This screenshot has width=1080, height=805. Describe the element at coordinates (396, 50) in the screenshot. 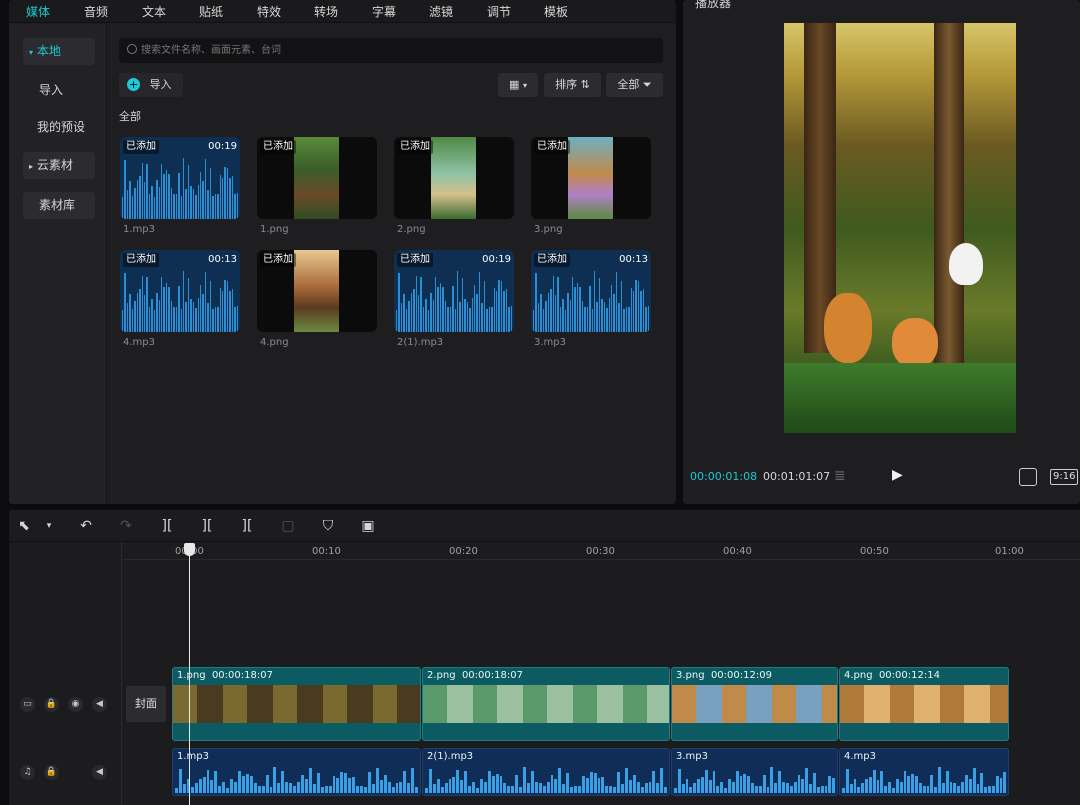

I see `search-input` at that location.